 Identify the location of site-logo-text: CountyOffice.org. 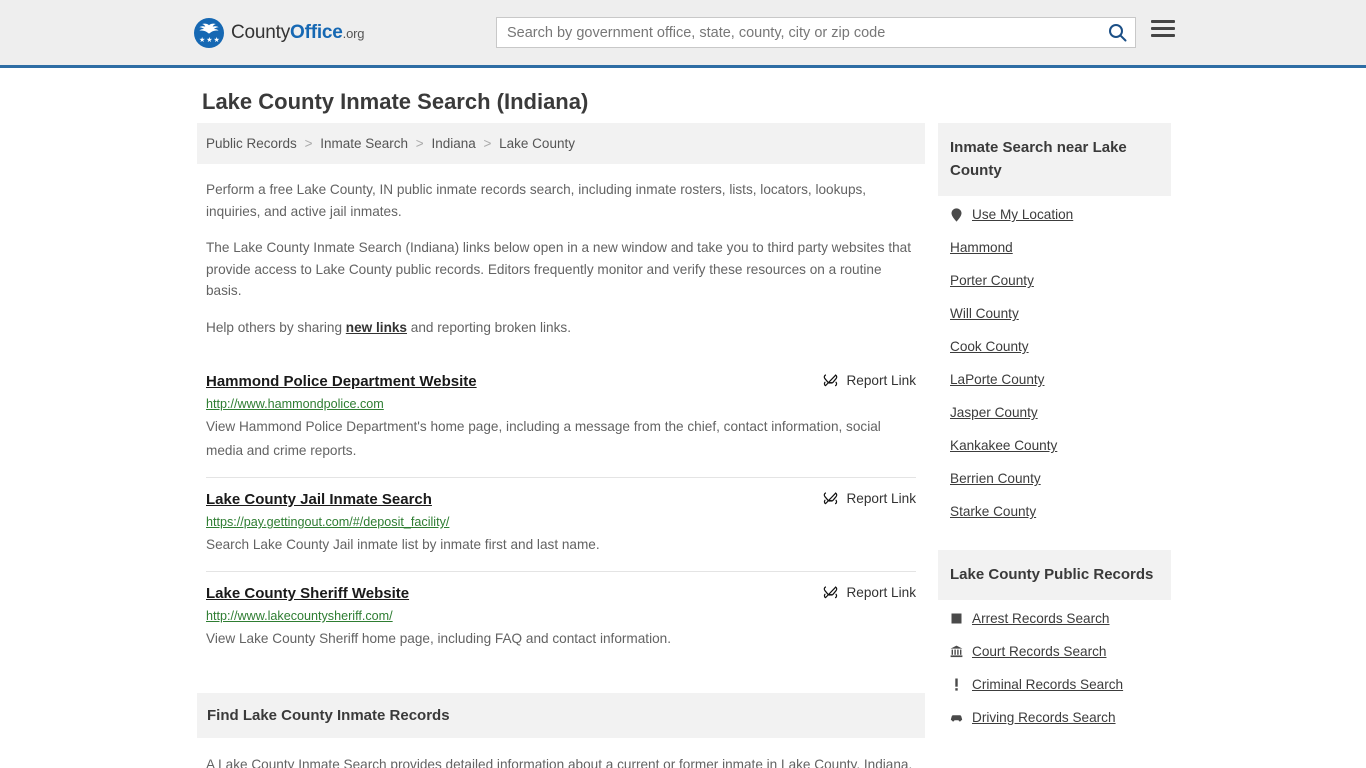
(297, 33).